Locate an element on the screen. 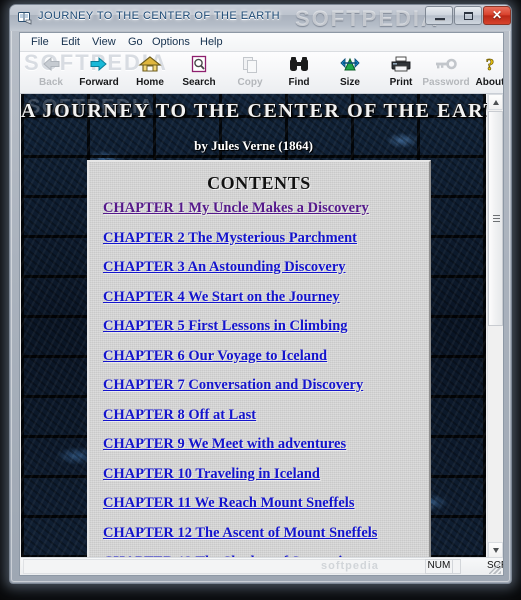 The width and height of the screenshot is (521, 600). chapter-link-2: CHAPTER 2 The Mysterious Parchment is located at coordinates (266, 239).